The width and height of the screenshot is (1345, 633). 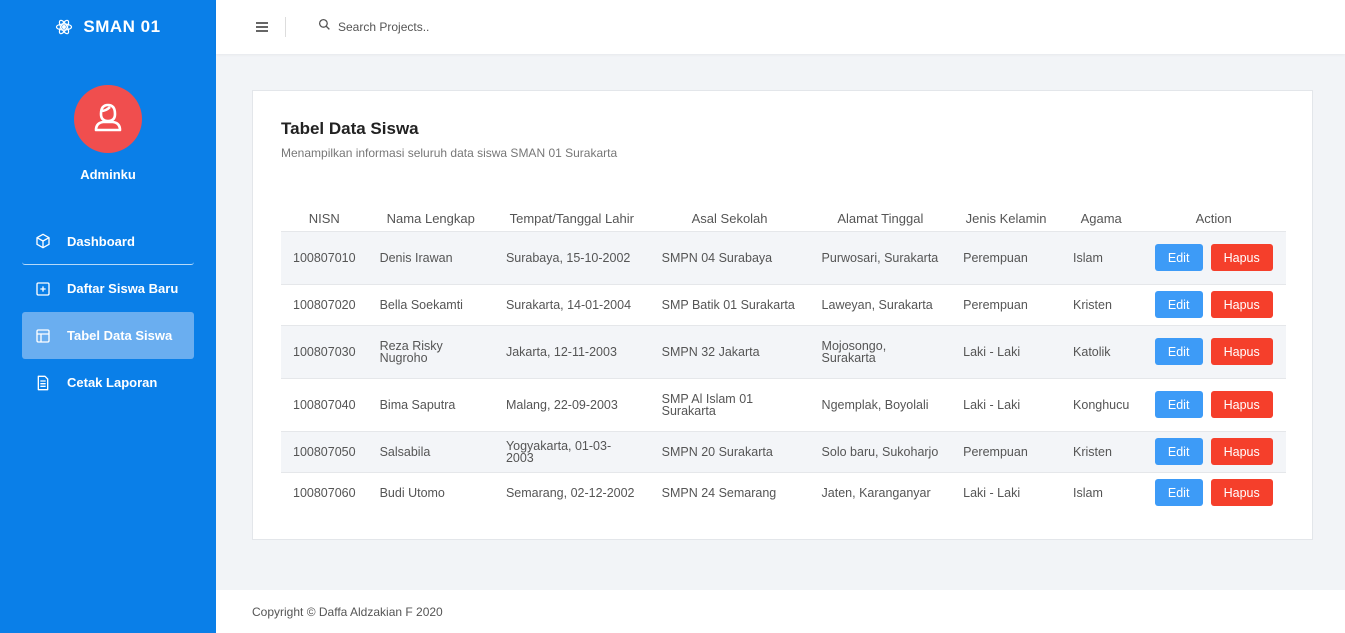 What do you see at coordinates (571, 257) in the screenshot?
I see `cell-ttl: Surabaya, 15-10-2002` at bounding box center [571, 257].